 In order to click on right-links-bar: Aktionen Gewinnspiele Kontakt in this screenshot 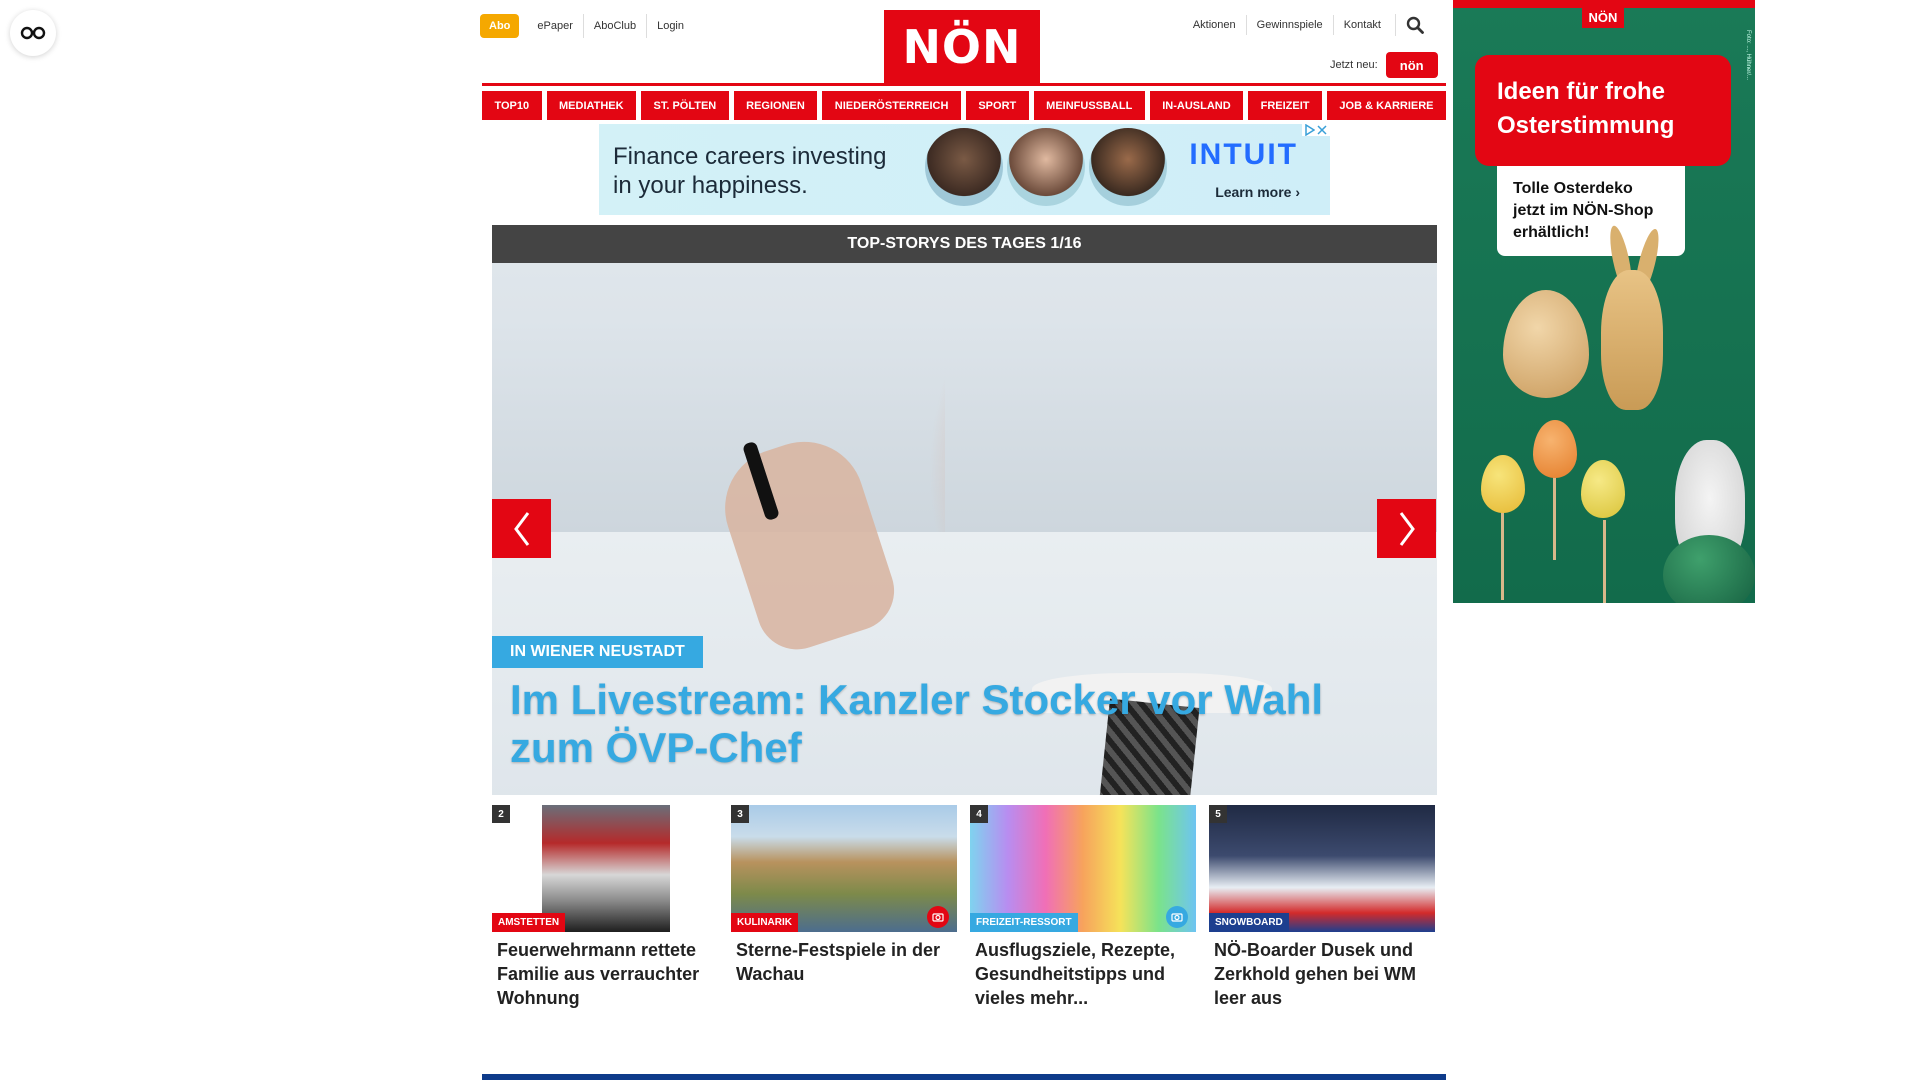, I will do `click(1303, 25)`.